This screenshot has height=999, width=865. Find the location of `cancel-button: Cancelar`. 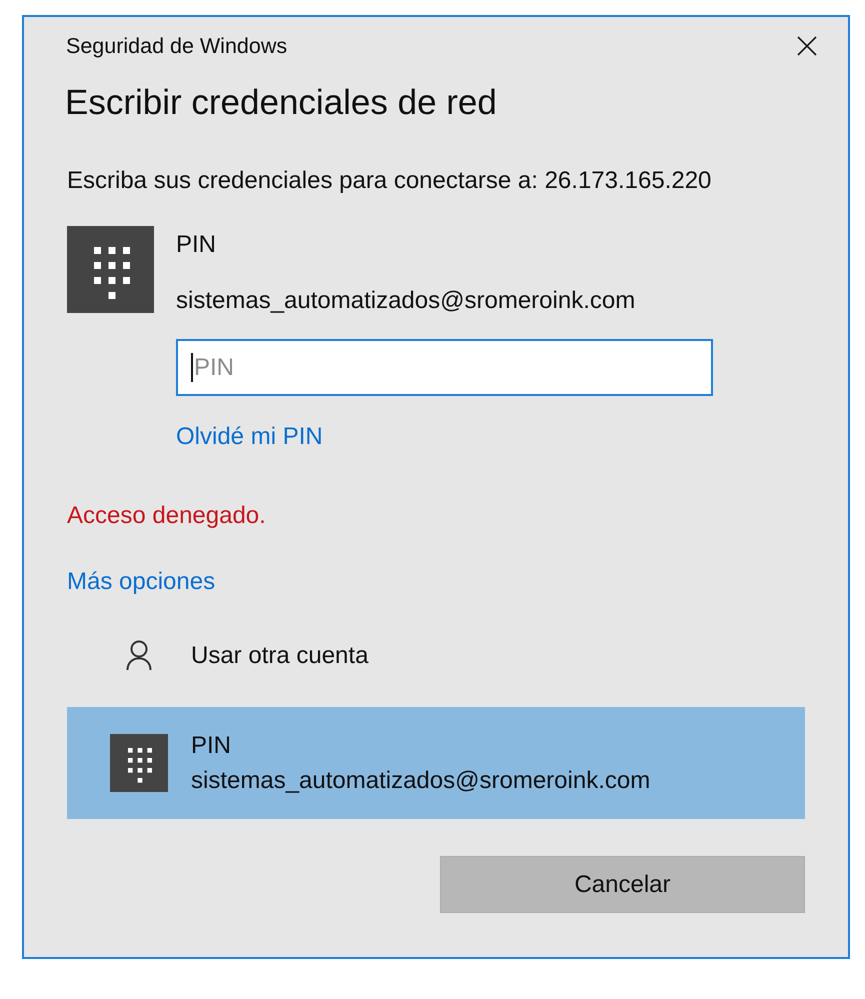

cancel-button: Cancelar is located at coordinates (622, 884).